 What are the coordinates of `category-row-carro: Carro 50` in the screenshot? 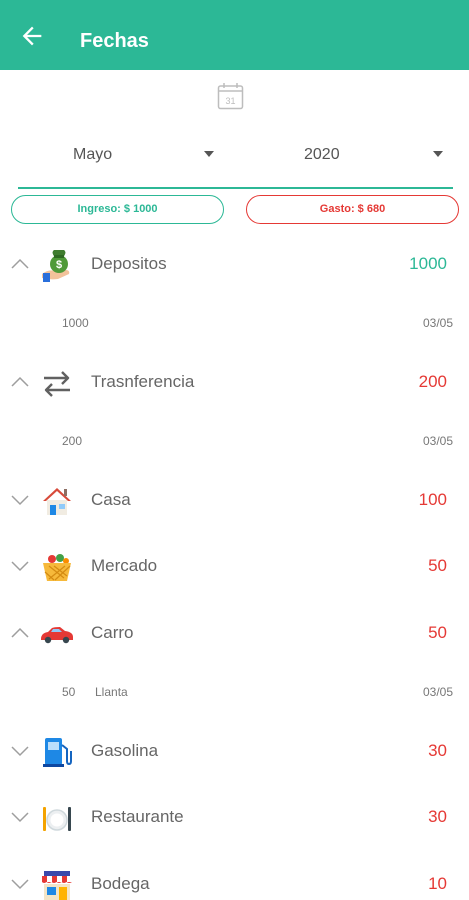 It's located at (234, 633).